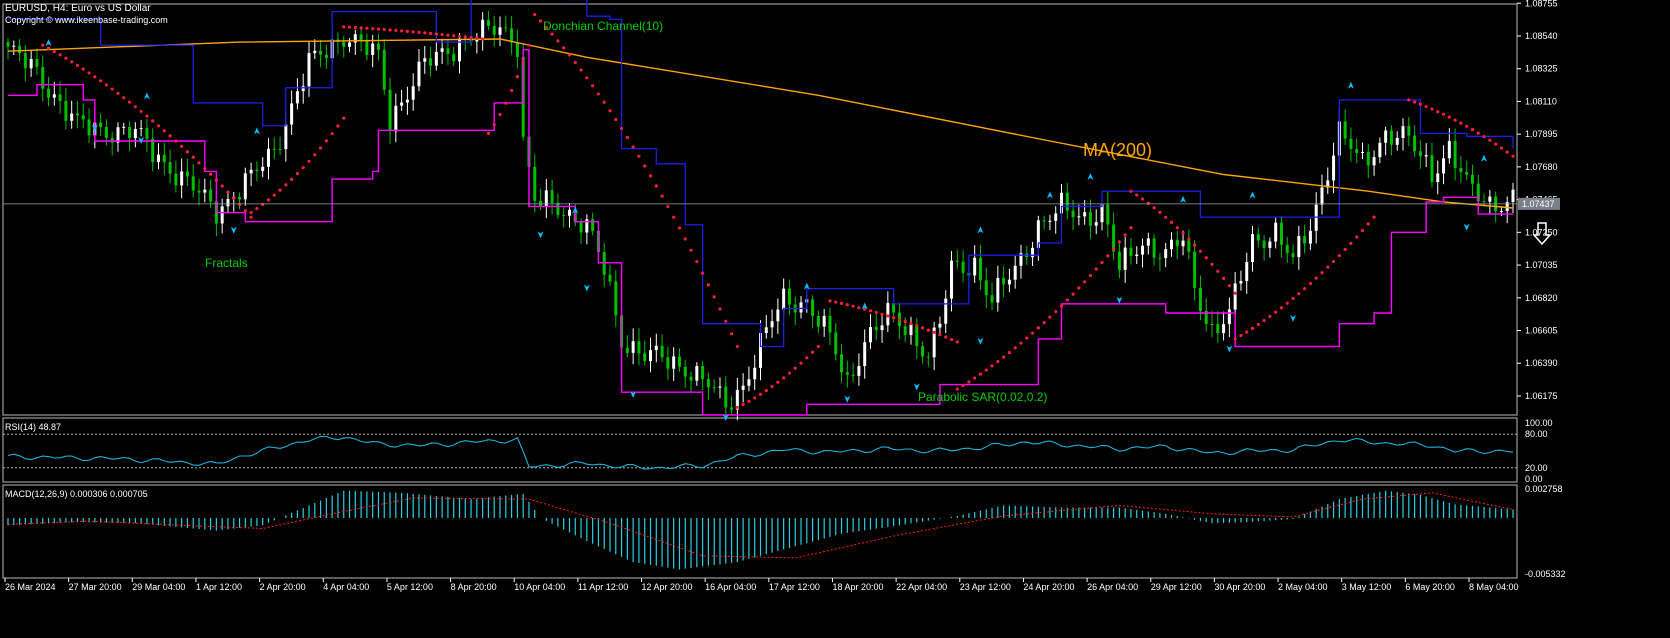 The width and height of the screenshot is (1670, 638). I want to click on time-tick-label: 11 Apr 12:00, so click(603, 587).